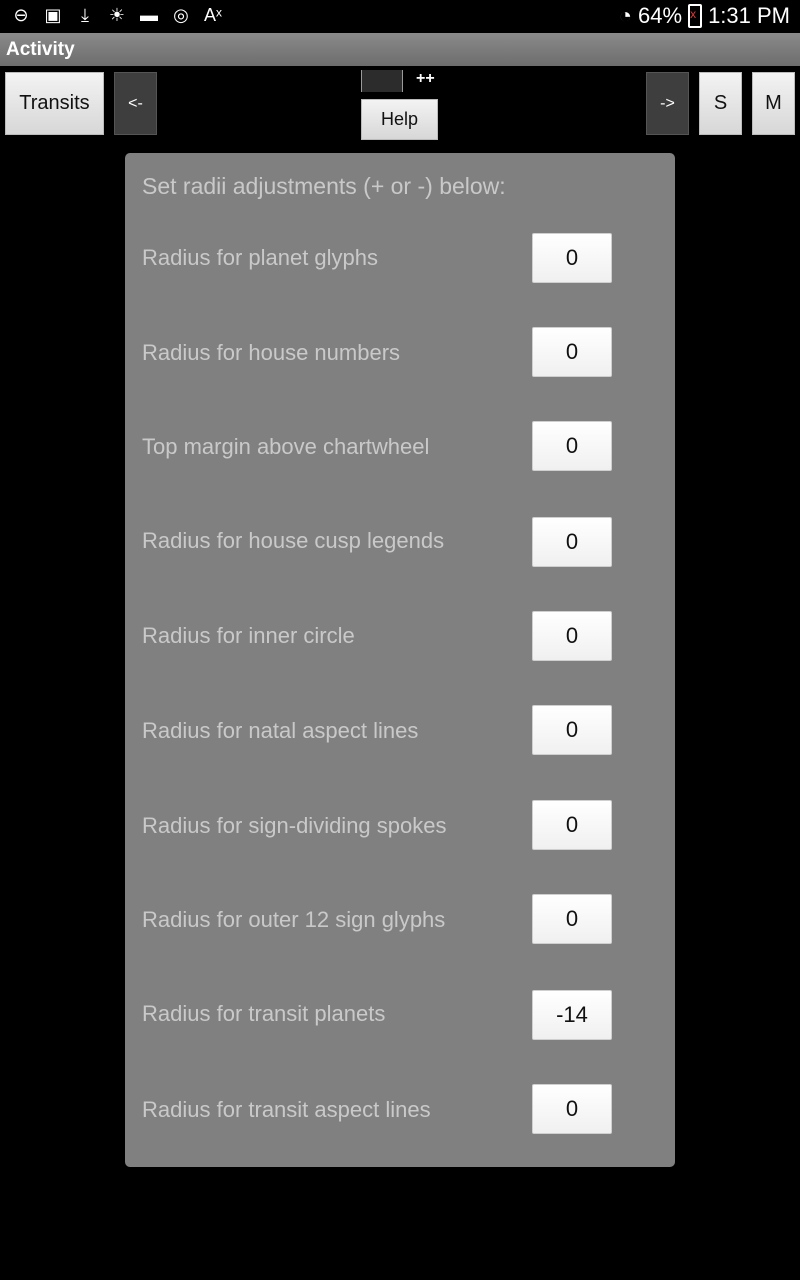 The width and height of the screenshot is (800, 1280). I want to click on s-button: S, so click(720, 103).